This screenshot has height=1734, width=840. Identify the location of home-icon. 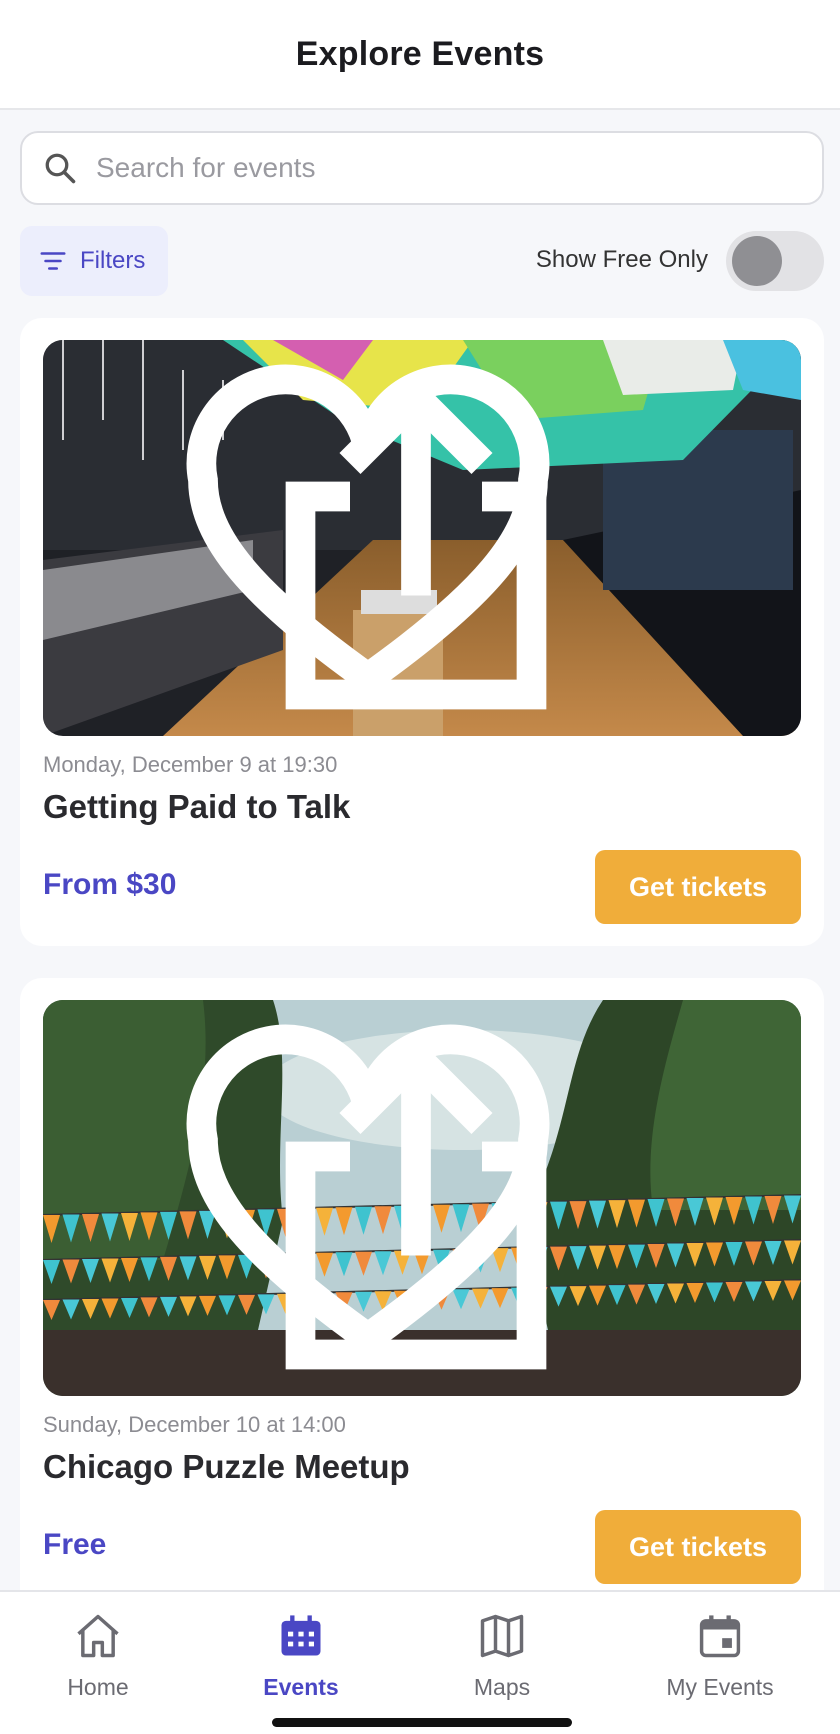
(98, 1636).